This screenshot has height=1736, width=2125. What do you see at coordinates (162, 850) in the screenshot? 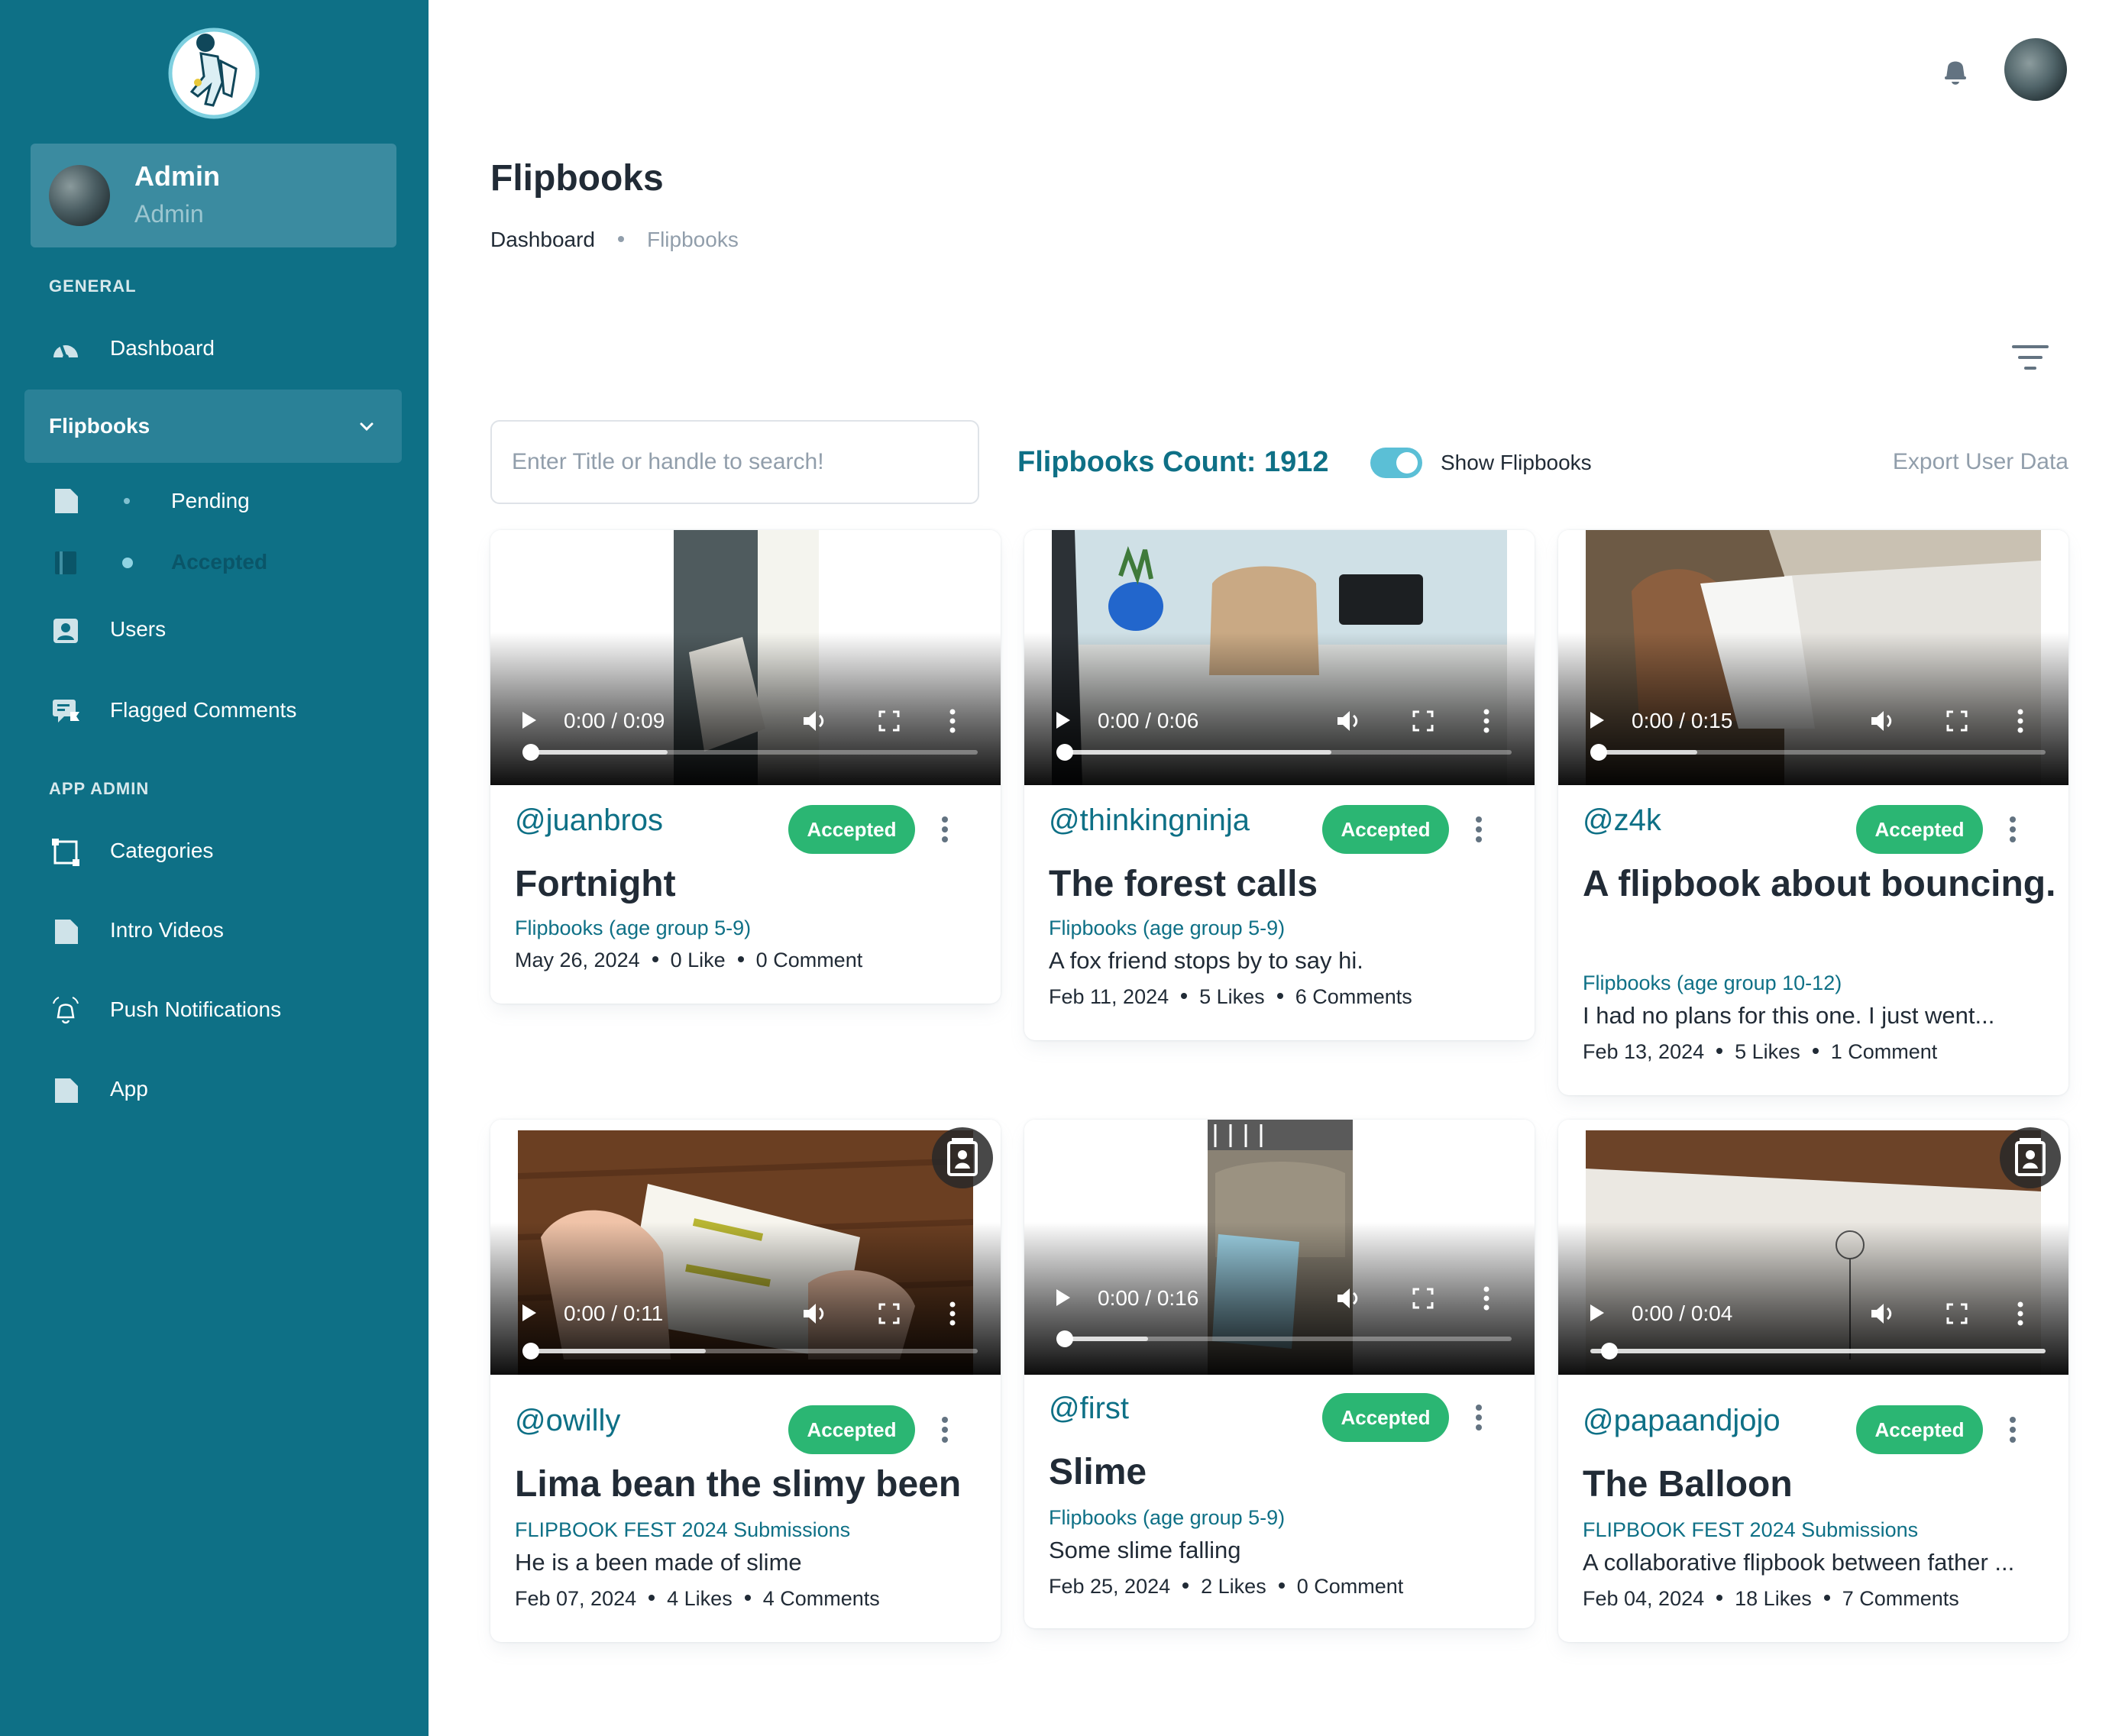
I see `sidebar-item-label: Categories` at bounding box center [162, 850].